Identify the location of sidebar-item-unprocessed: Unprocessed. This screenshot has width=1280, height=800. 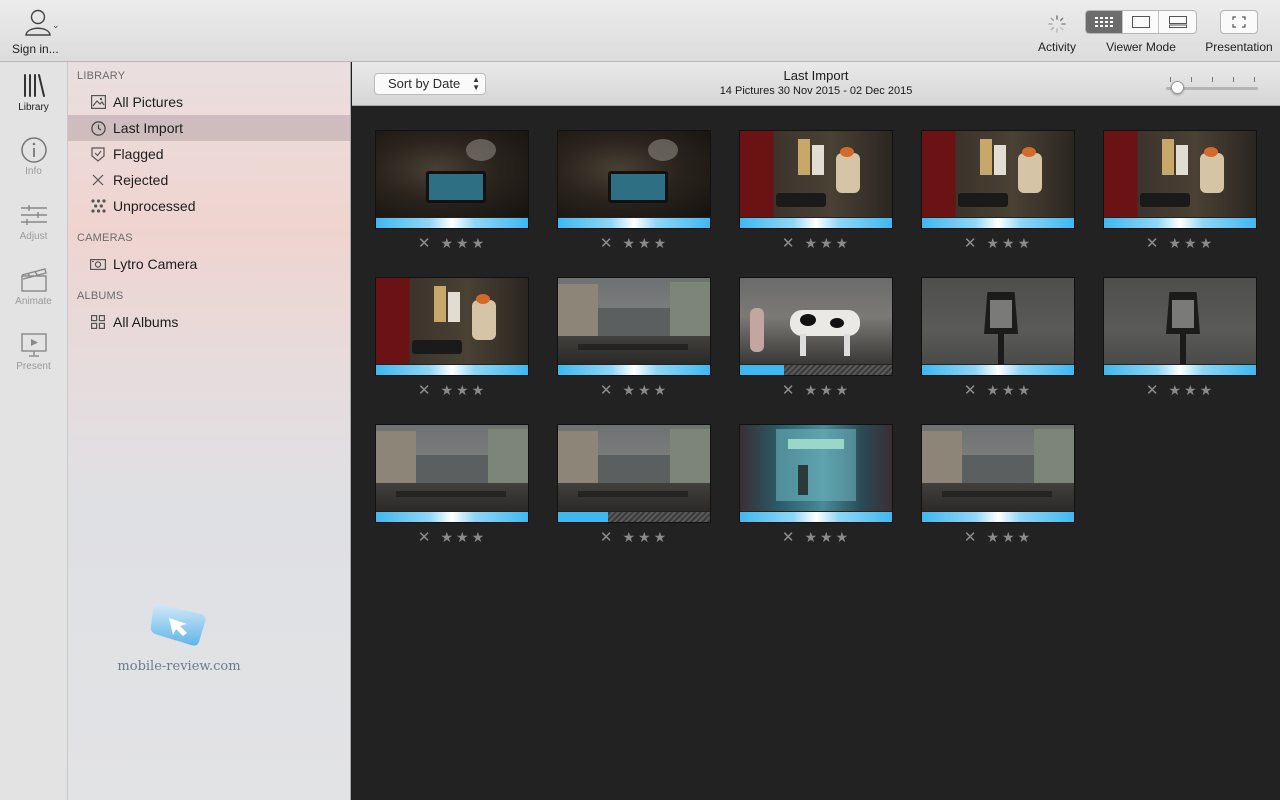
(209, 206).